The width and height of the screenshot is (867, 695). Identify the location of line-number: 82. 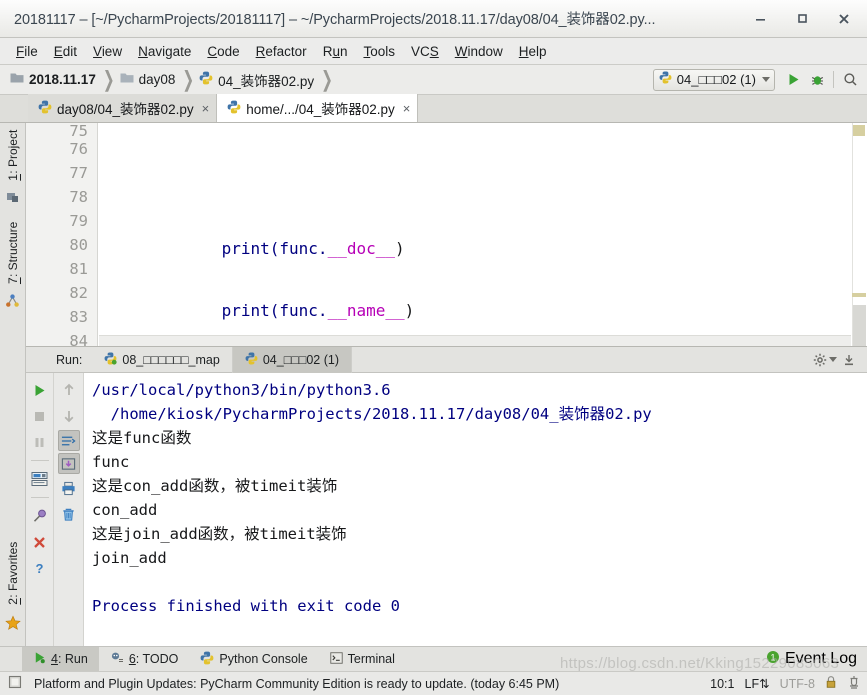
(78, 293).